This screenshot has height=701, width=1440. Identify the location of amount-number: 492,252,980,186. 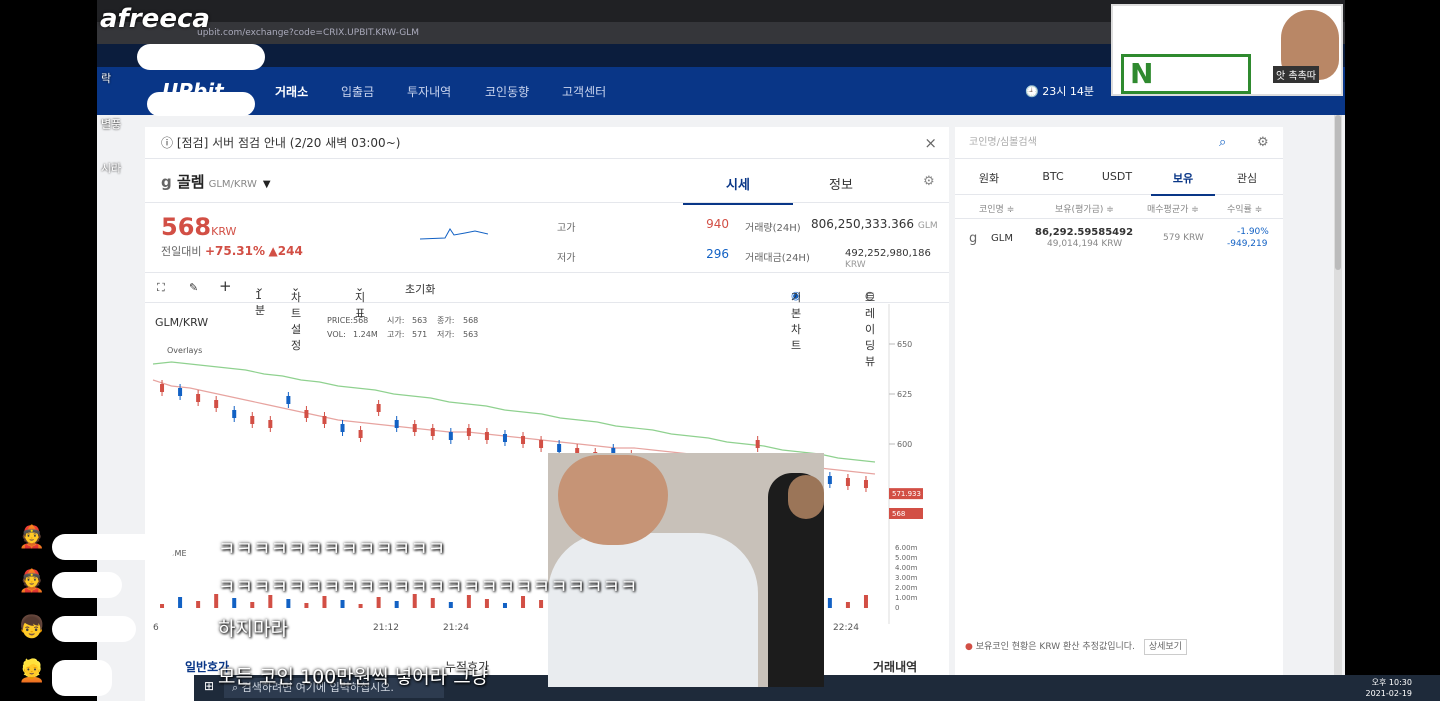
(888, 253).